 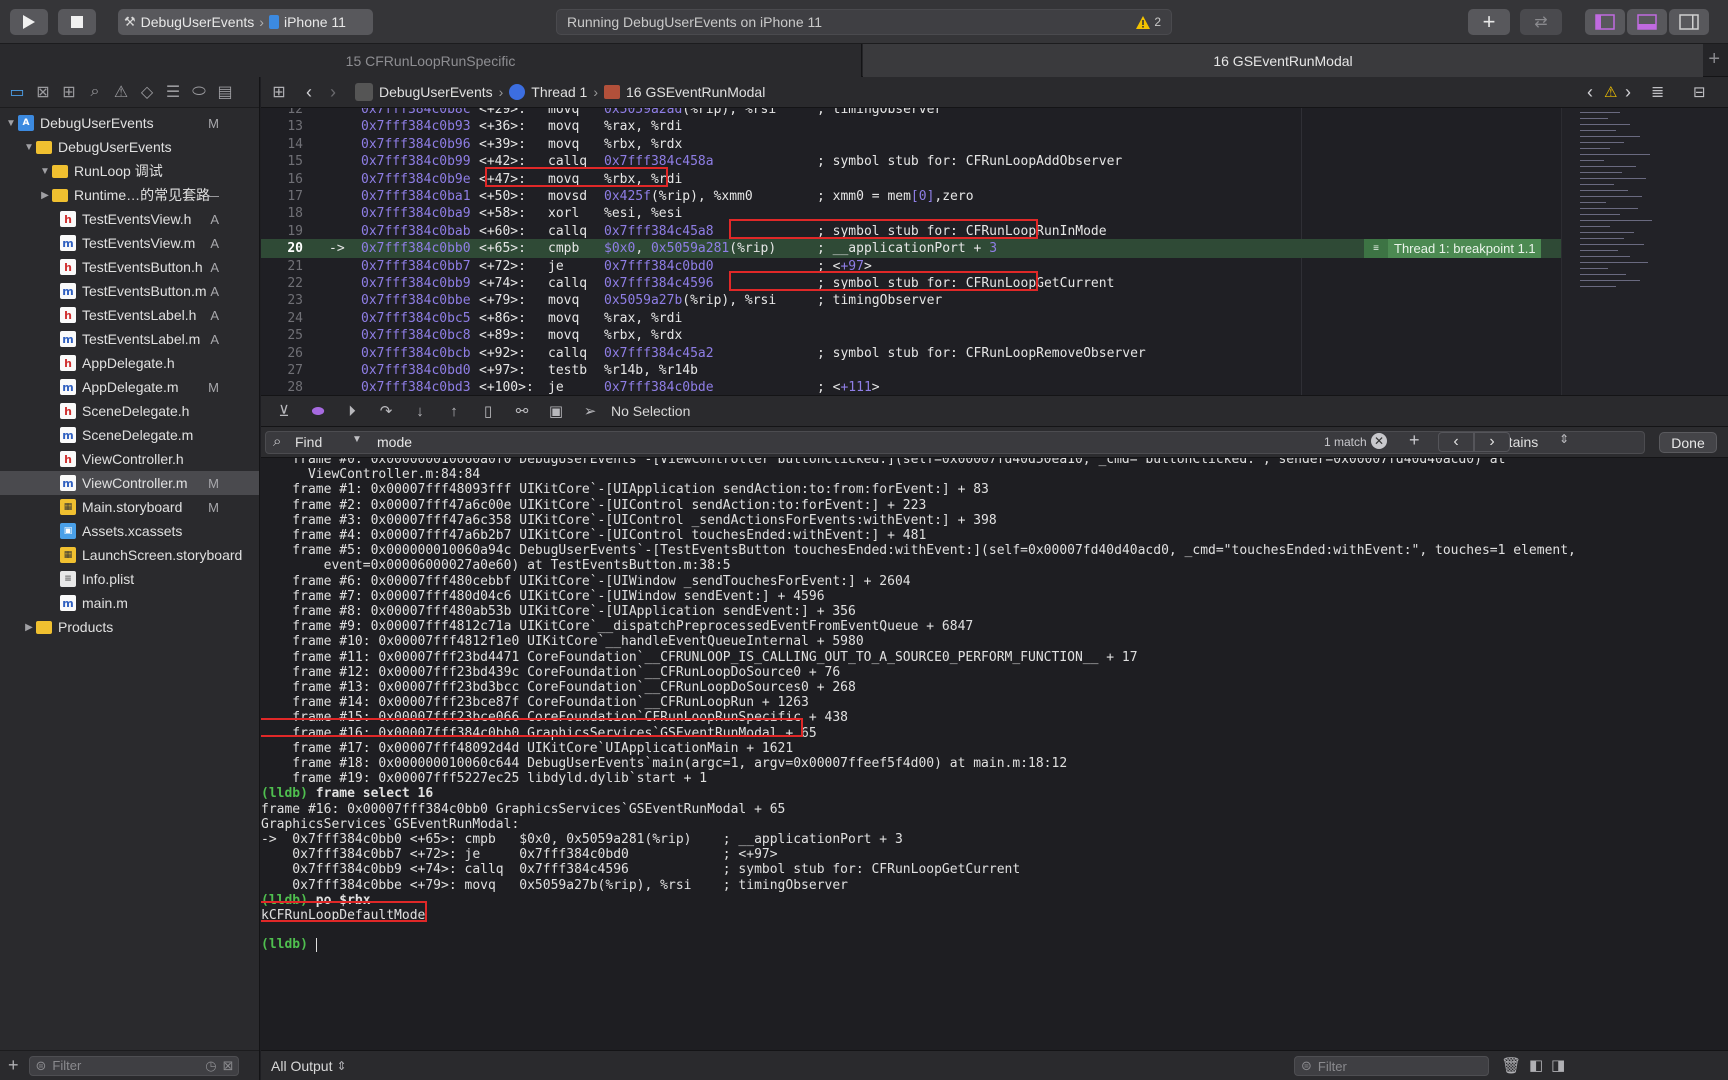 I want to click on breadcrumb-frame: 16 GSEventRunModal, so click(x=695, y=92).